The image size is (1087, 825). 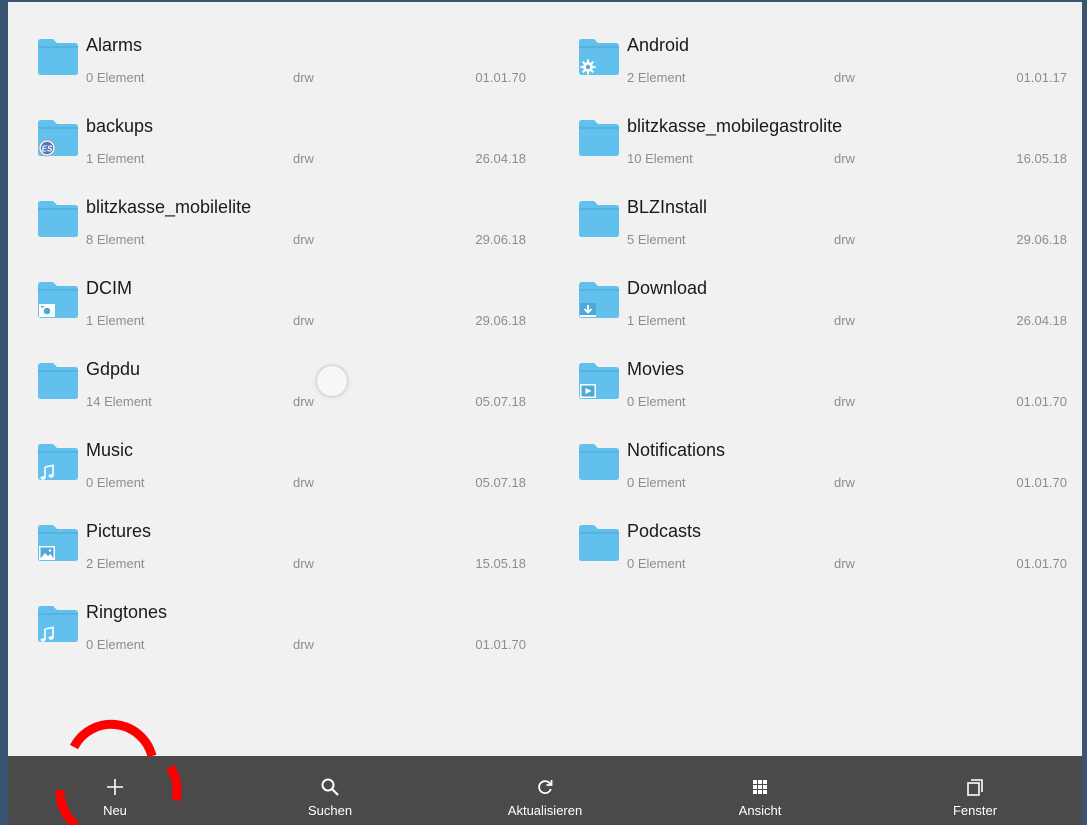 What do you see at coordinates (760, 790) in the screenshot?
I see `view-button: Ansicht` at bounding box center [760, 790].